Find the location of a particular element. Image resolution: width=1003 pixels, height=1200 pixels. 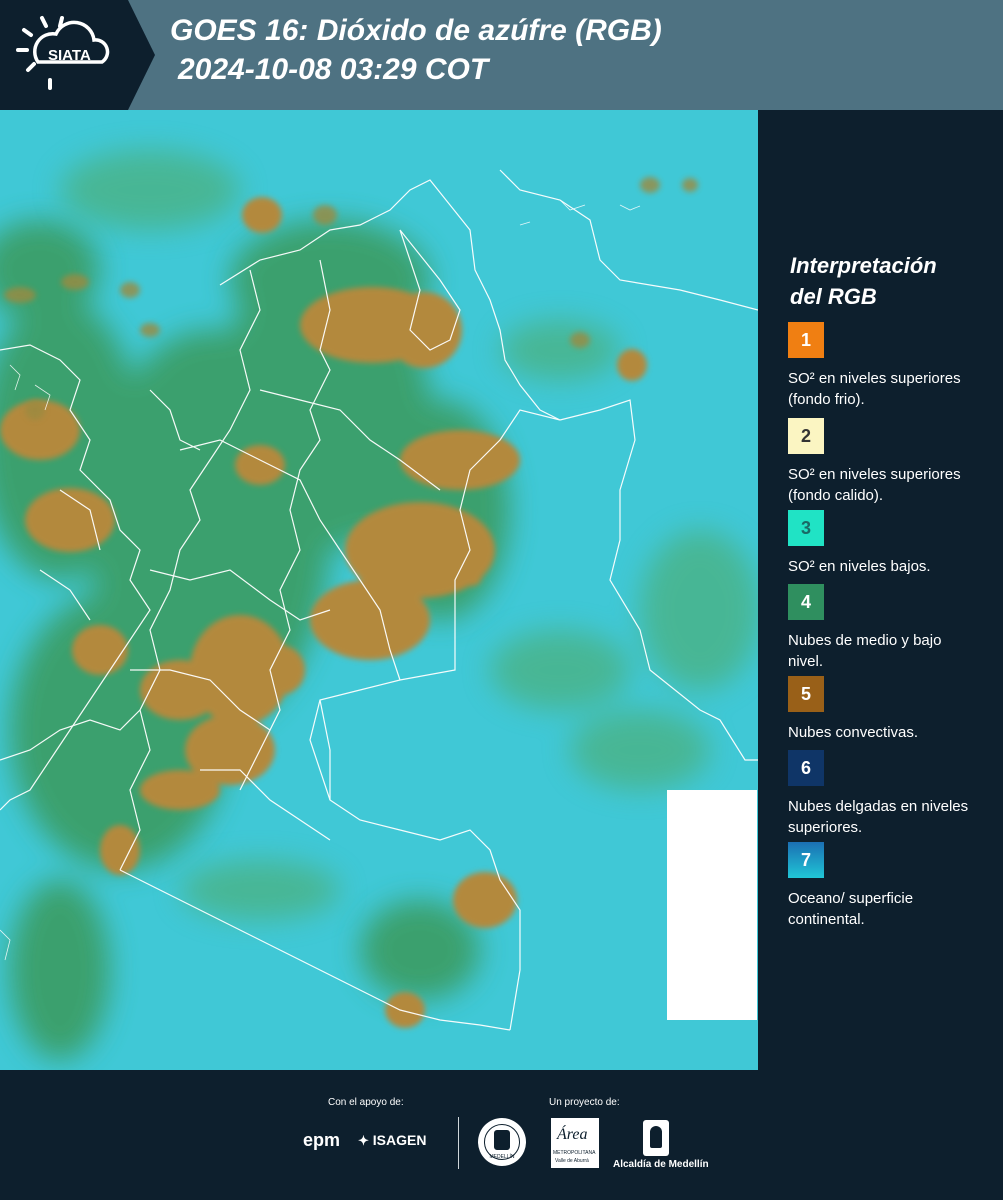

legend-label: SO² en niveles bajos. is located at coordinates (859, 566).